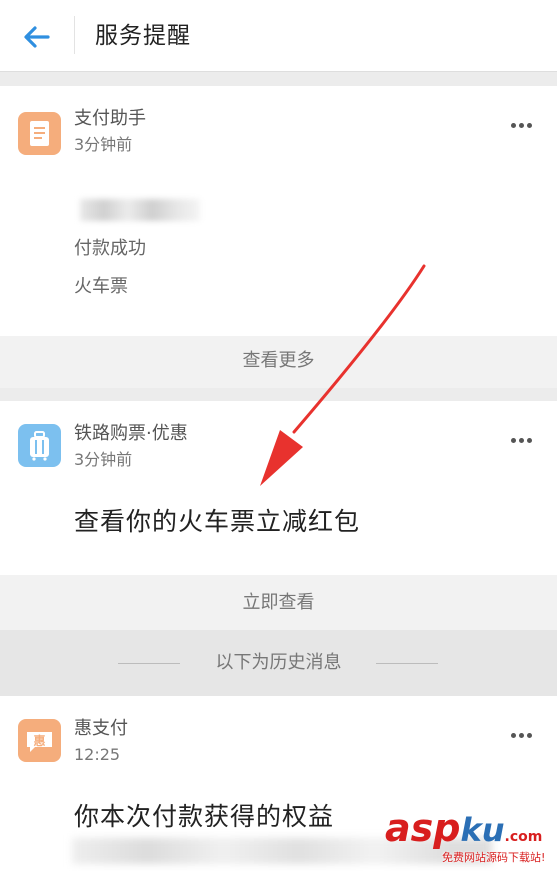 The height and width of the screenshot is (871, 557). I want to click on document-icon, so click(39, 133).